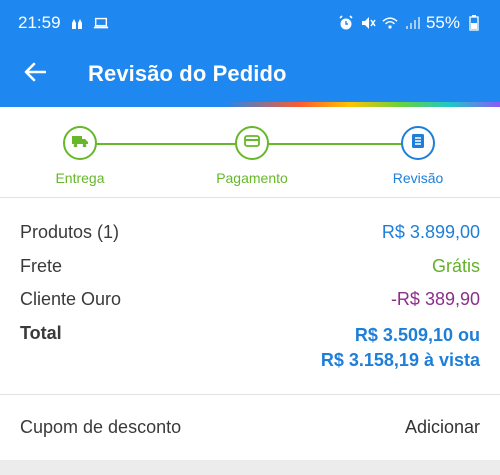 The width and height of the screenshot is (500, 475). Describe the element at coordinates (250, 23) in the screenshot. I see `status-bar: 21:59 55%` at that location.